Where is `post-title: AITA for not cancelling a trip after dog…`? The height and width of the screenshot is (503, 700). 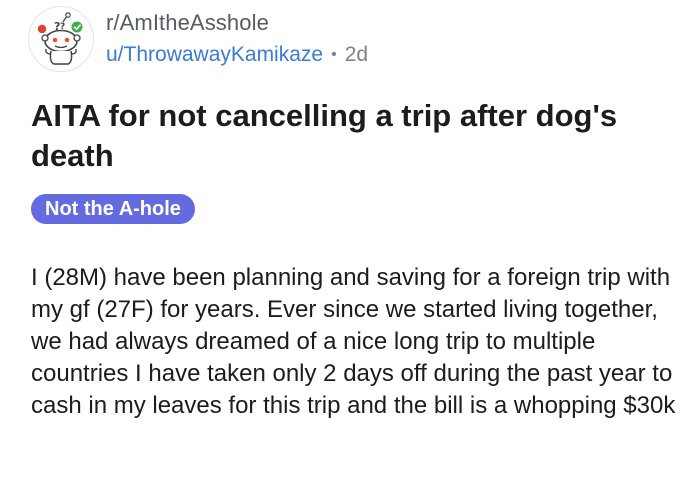
post-title: AITA for not cancelling a trip after dog… is located at coordinates (351, 136).